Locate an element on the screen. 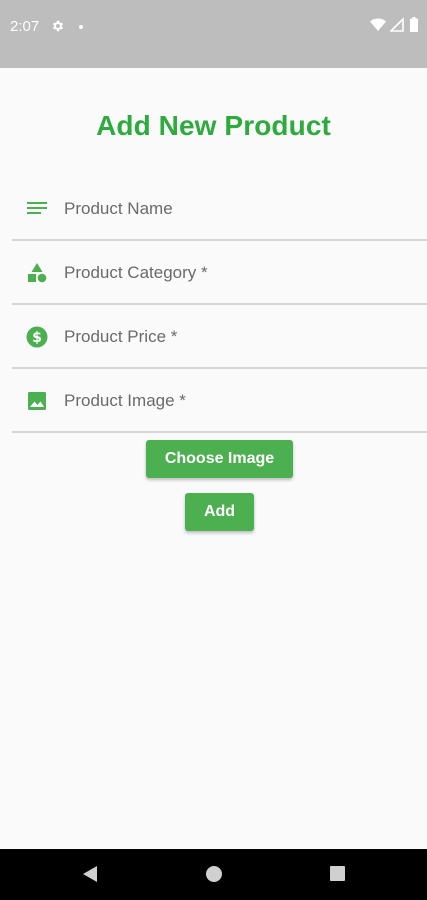 This screenshot has width=427, height=900. product-name-field is located at coordinates (219, 209).